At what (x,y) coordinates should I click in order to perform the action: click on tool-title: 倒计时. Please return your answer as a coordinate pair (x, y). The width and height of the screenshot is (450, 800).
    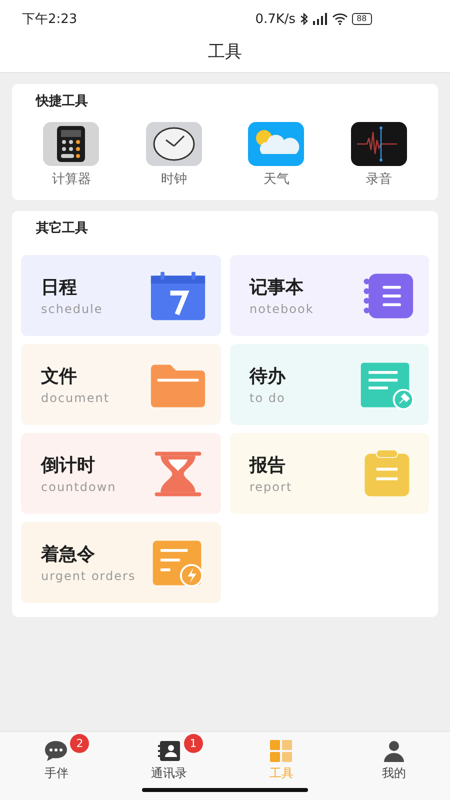
    Looking at the image, I should click on (68, 465).